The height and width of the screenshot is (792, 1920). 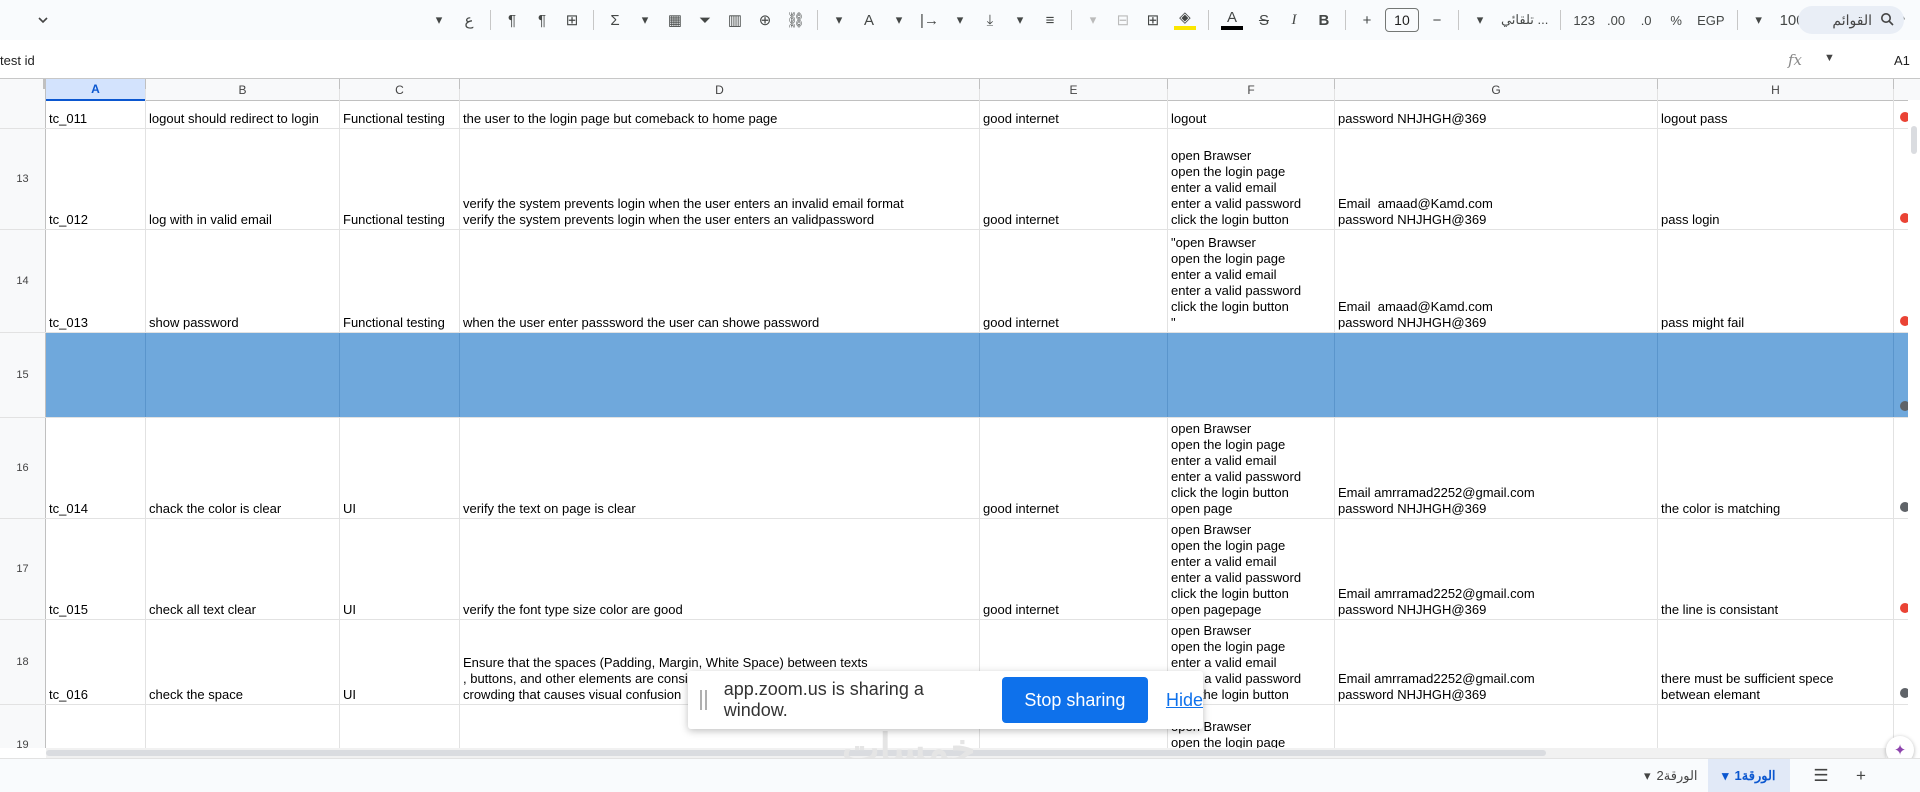 What do you see at coordinates (1676, 20) in the screenshot?
I see `percent-format-button: %` at bounding box center [1676, 20].